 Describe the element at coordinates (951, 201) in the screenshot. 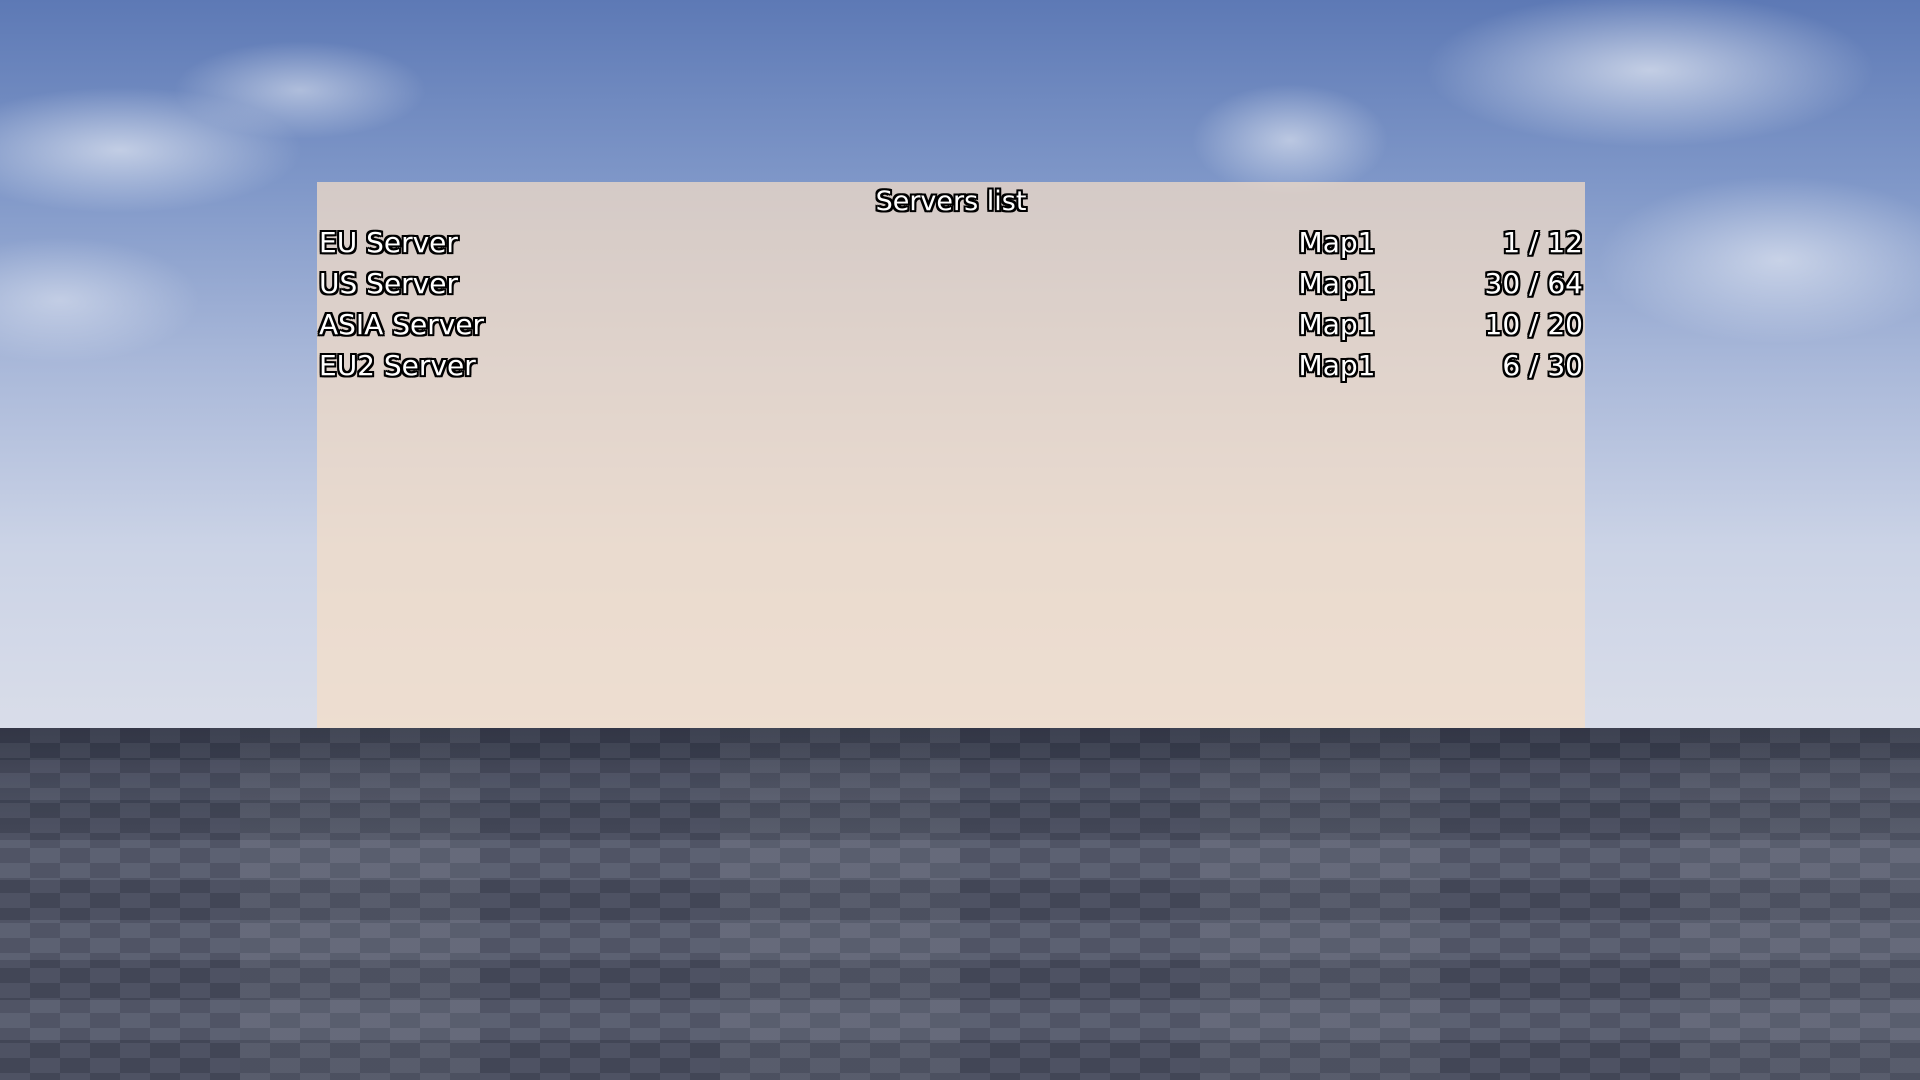

I see `panel-title: Servers list` at that location.